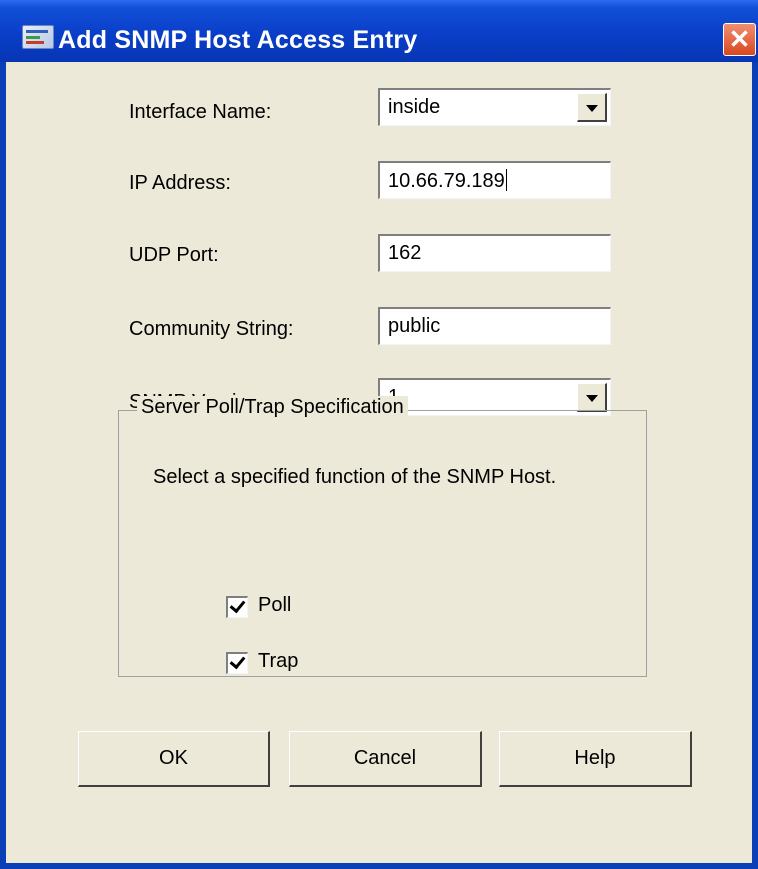  Describe the element at coordinates (38, 37) in the screenshot. I see `app-icon` at that location.